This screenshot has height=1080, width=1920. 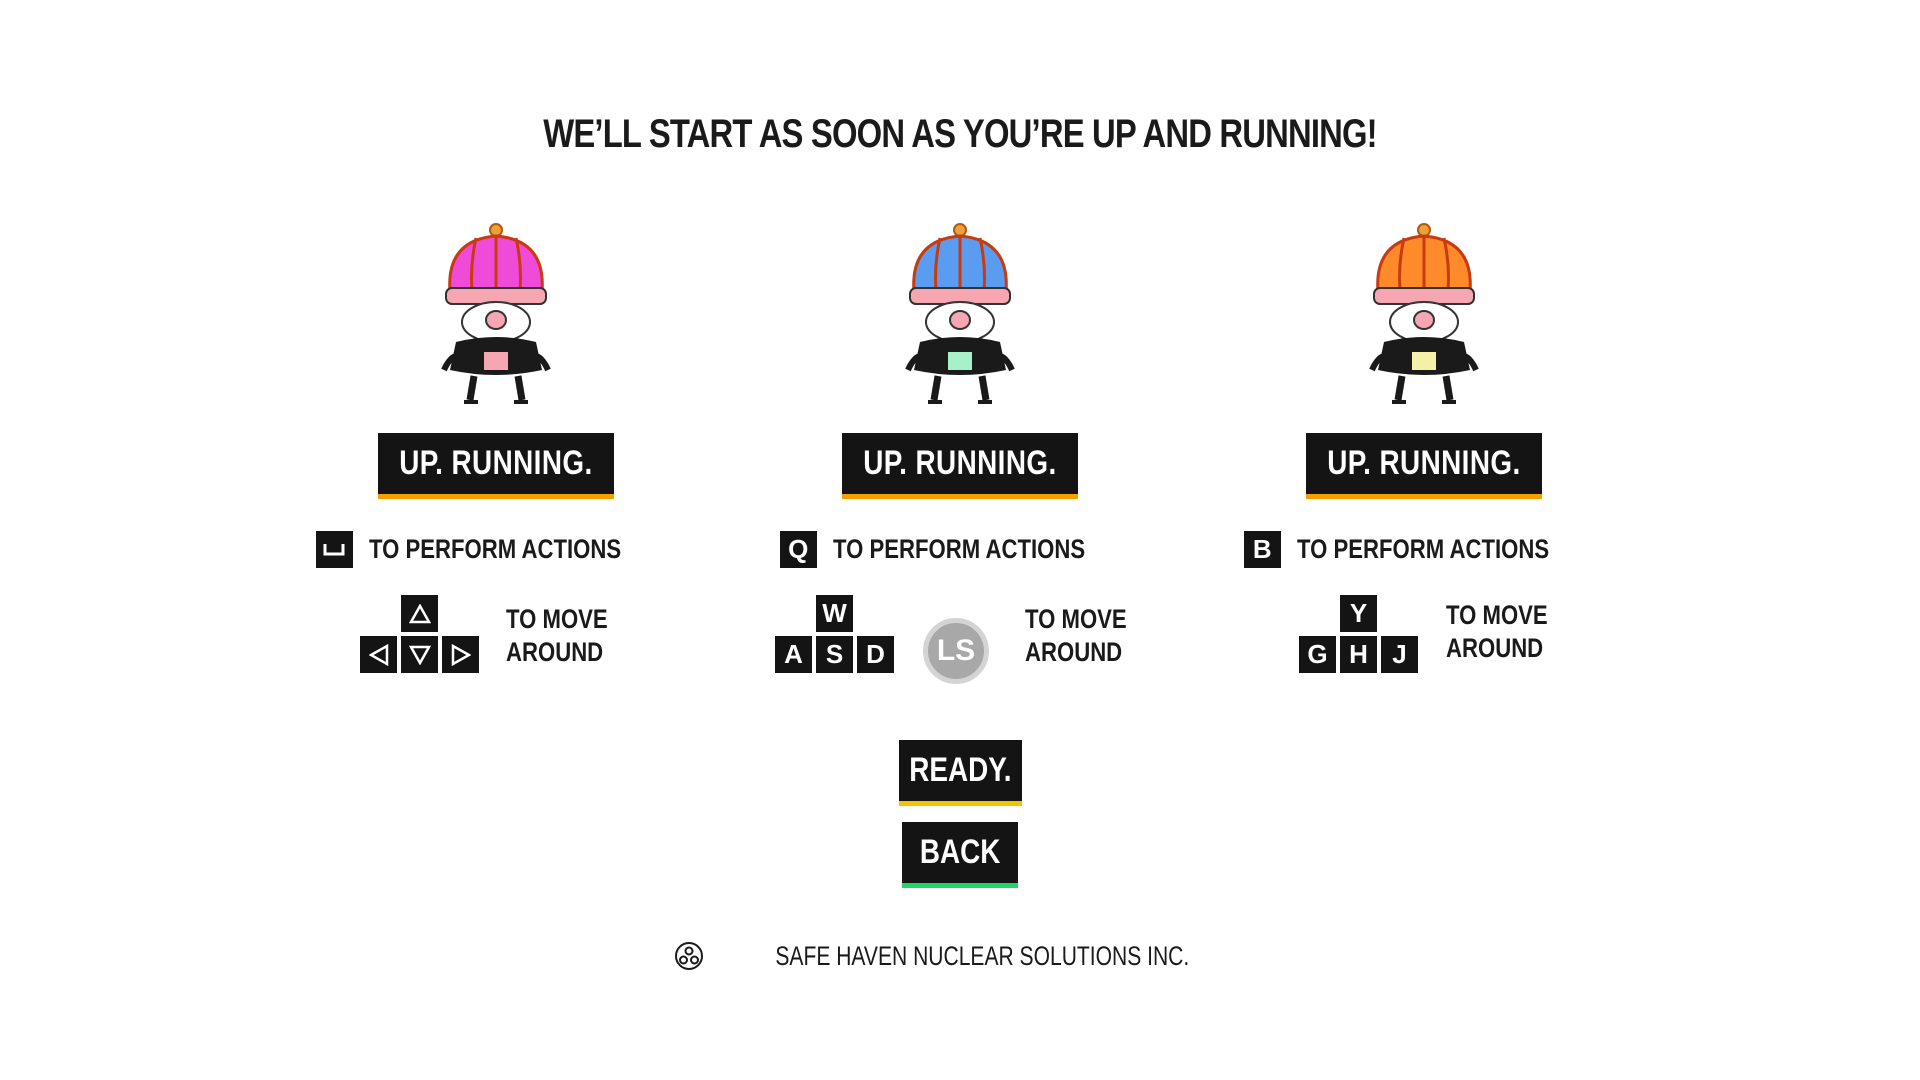 I want to click on q-key: Q, so click(x=798, y=549).